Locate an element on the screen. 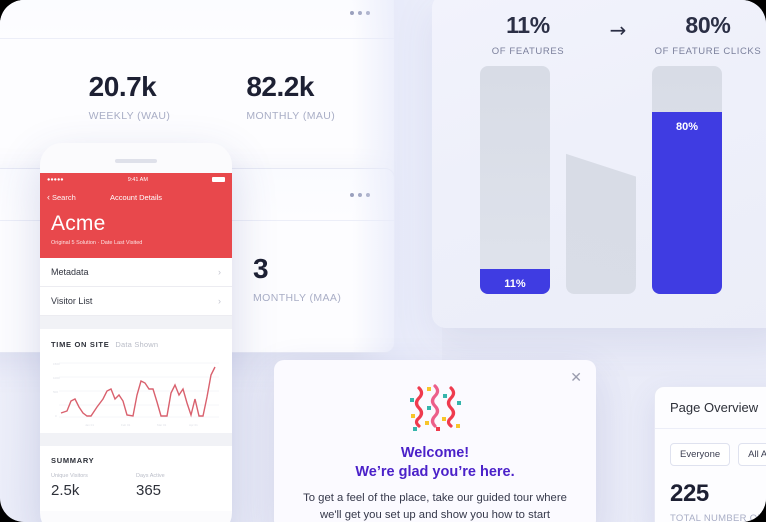 This screenshot has width=766, height=522. metric-monthly-active-accounts: 3 MONTHLY (MAA) is located at coordinates (318, 279).